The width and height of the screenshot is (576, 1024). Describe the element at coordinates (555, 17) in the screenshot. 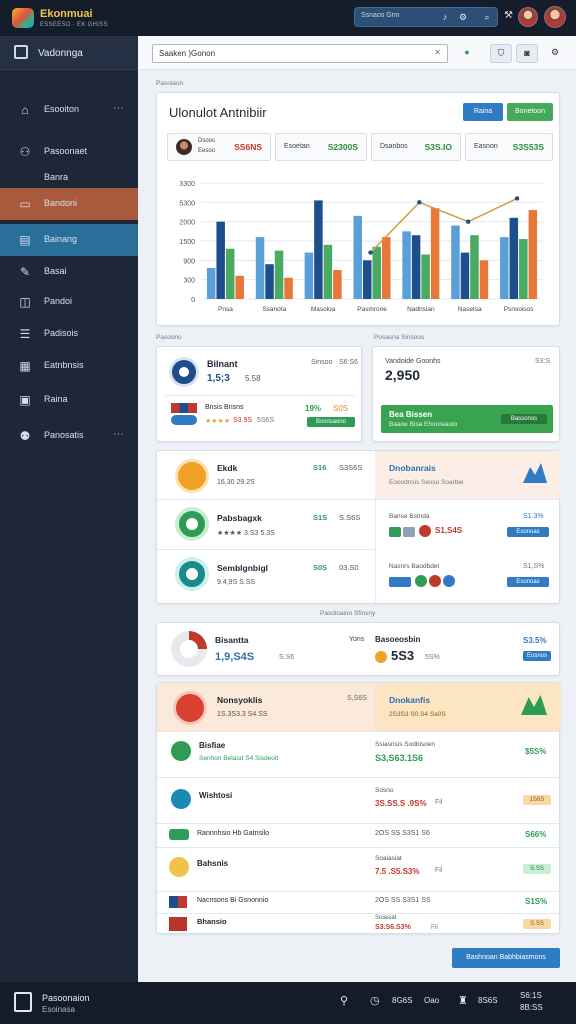

I see `user-avatar` at that location.